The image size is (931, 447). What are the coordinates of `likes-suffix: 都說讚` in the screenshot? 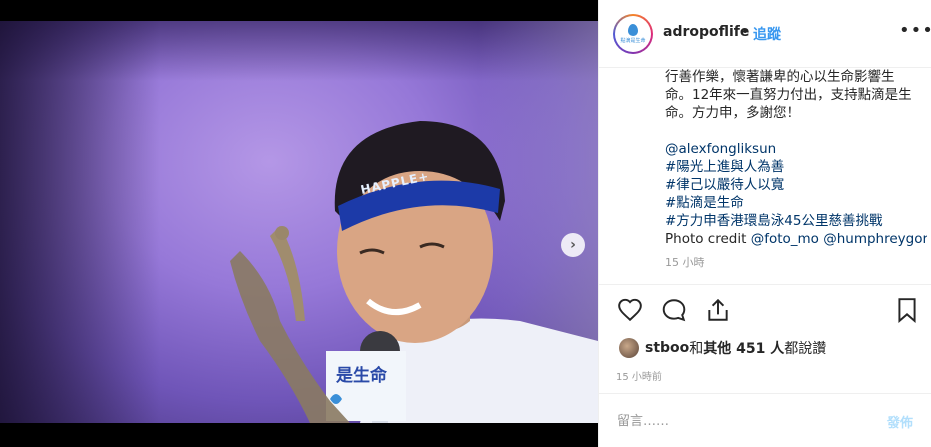 It's located at (805, 349).